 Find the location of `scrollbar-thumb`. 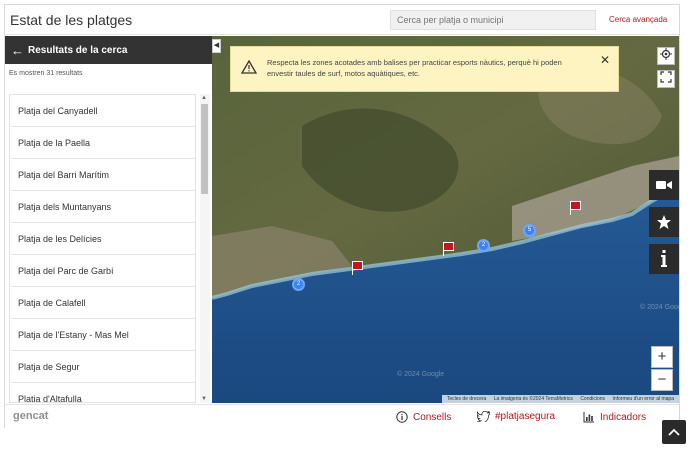

scrollbar-thumb is located at coordinates (204, 149).